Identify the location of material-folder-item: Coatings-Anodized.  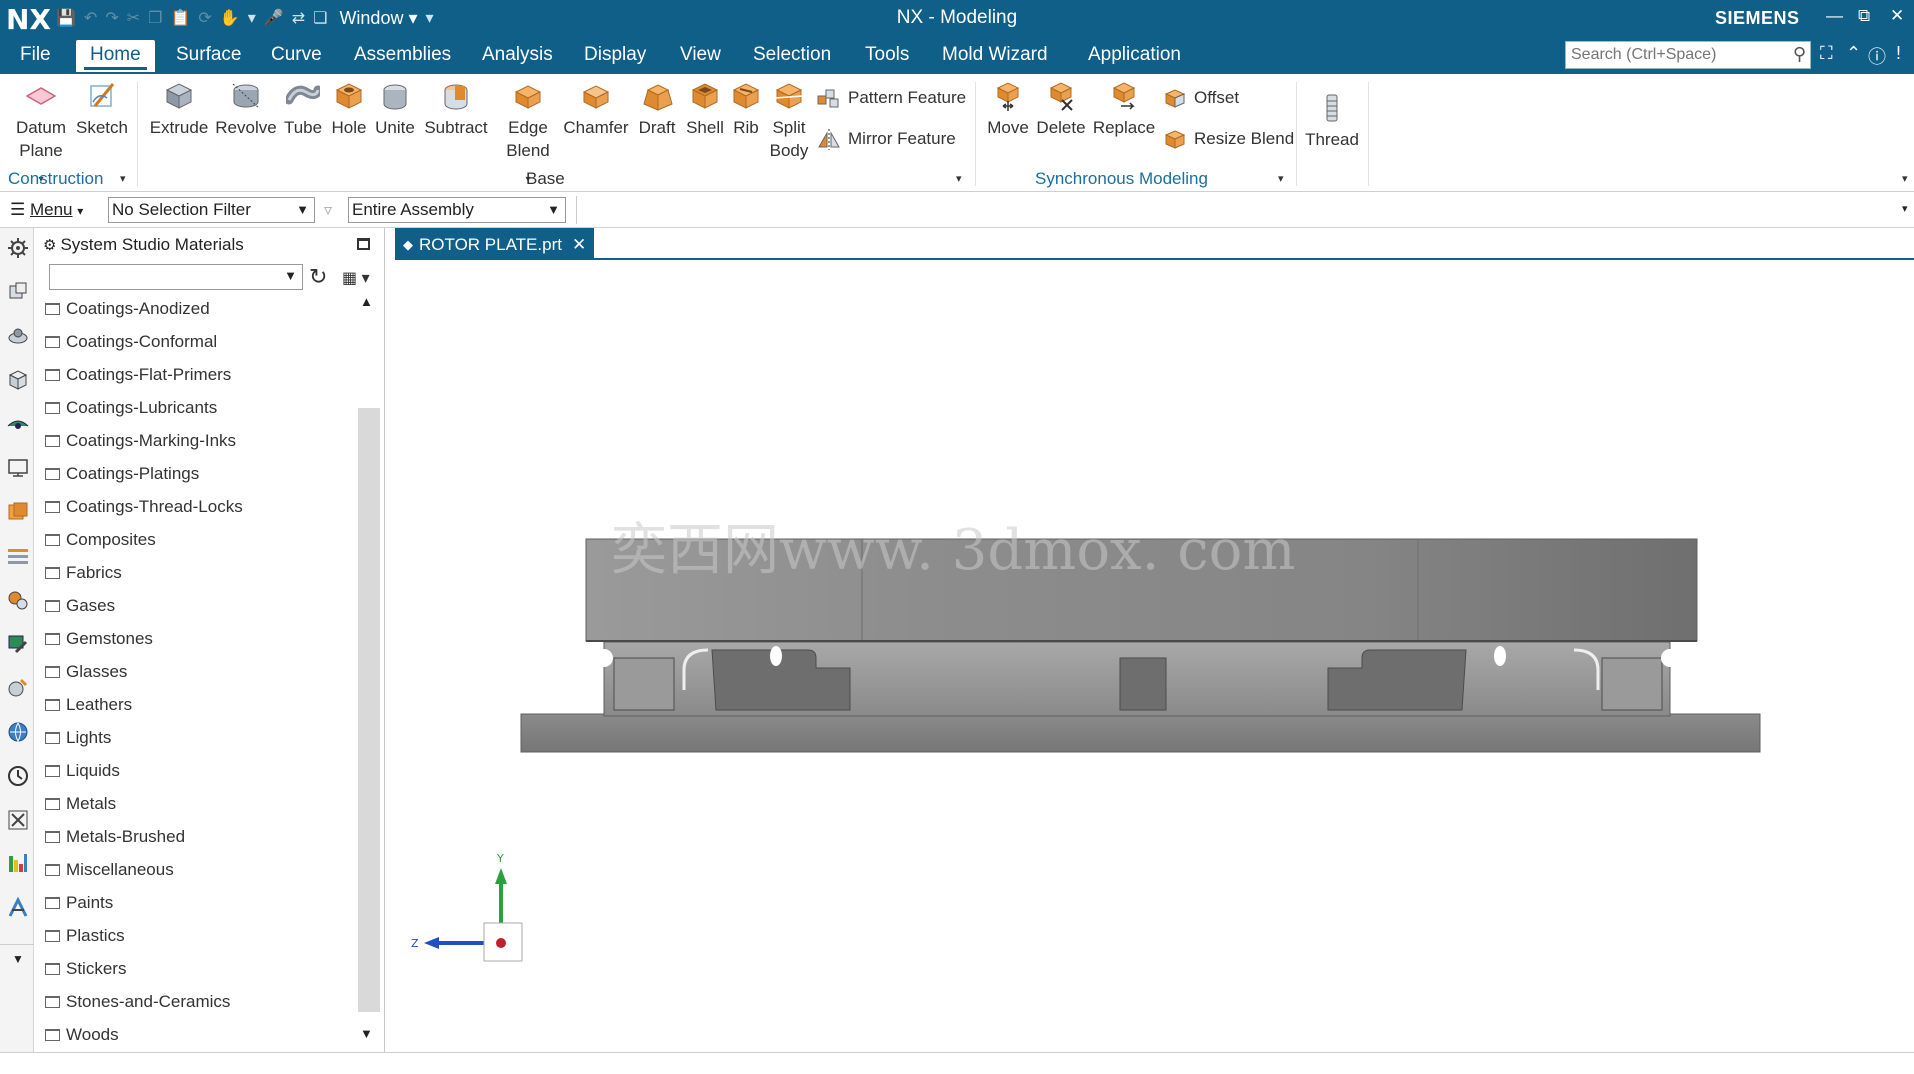
(127, 309).